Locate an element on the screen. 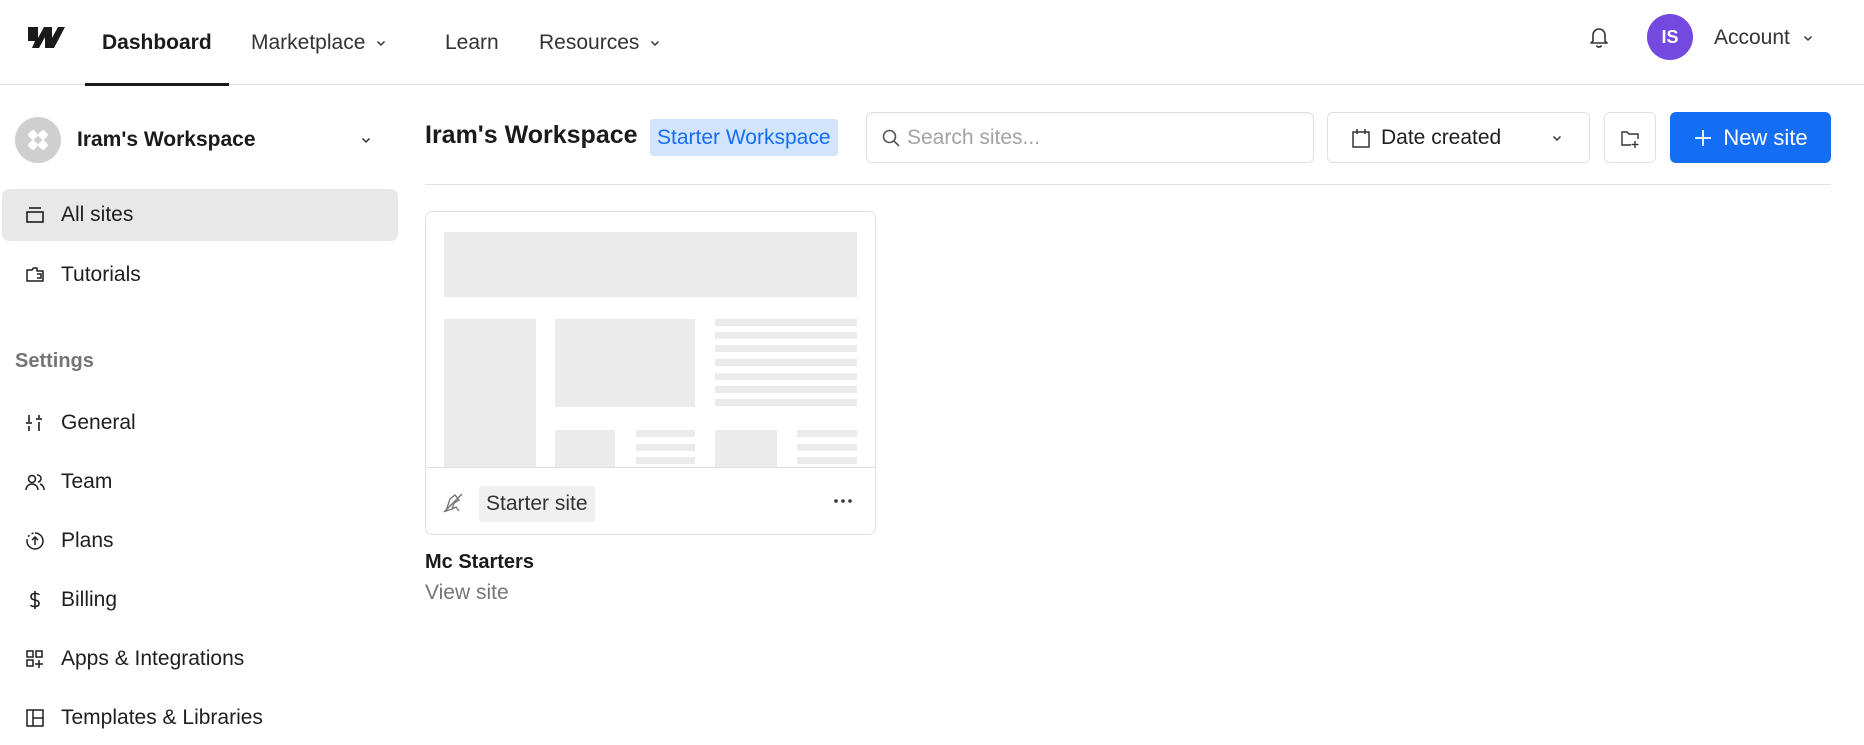  site-thumbnail is located at coordinates (650, 340).